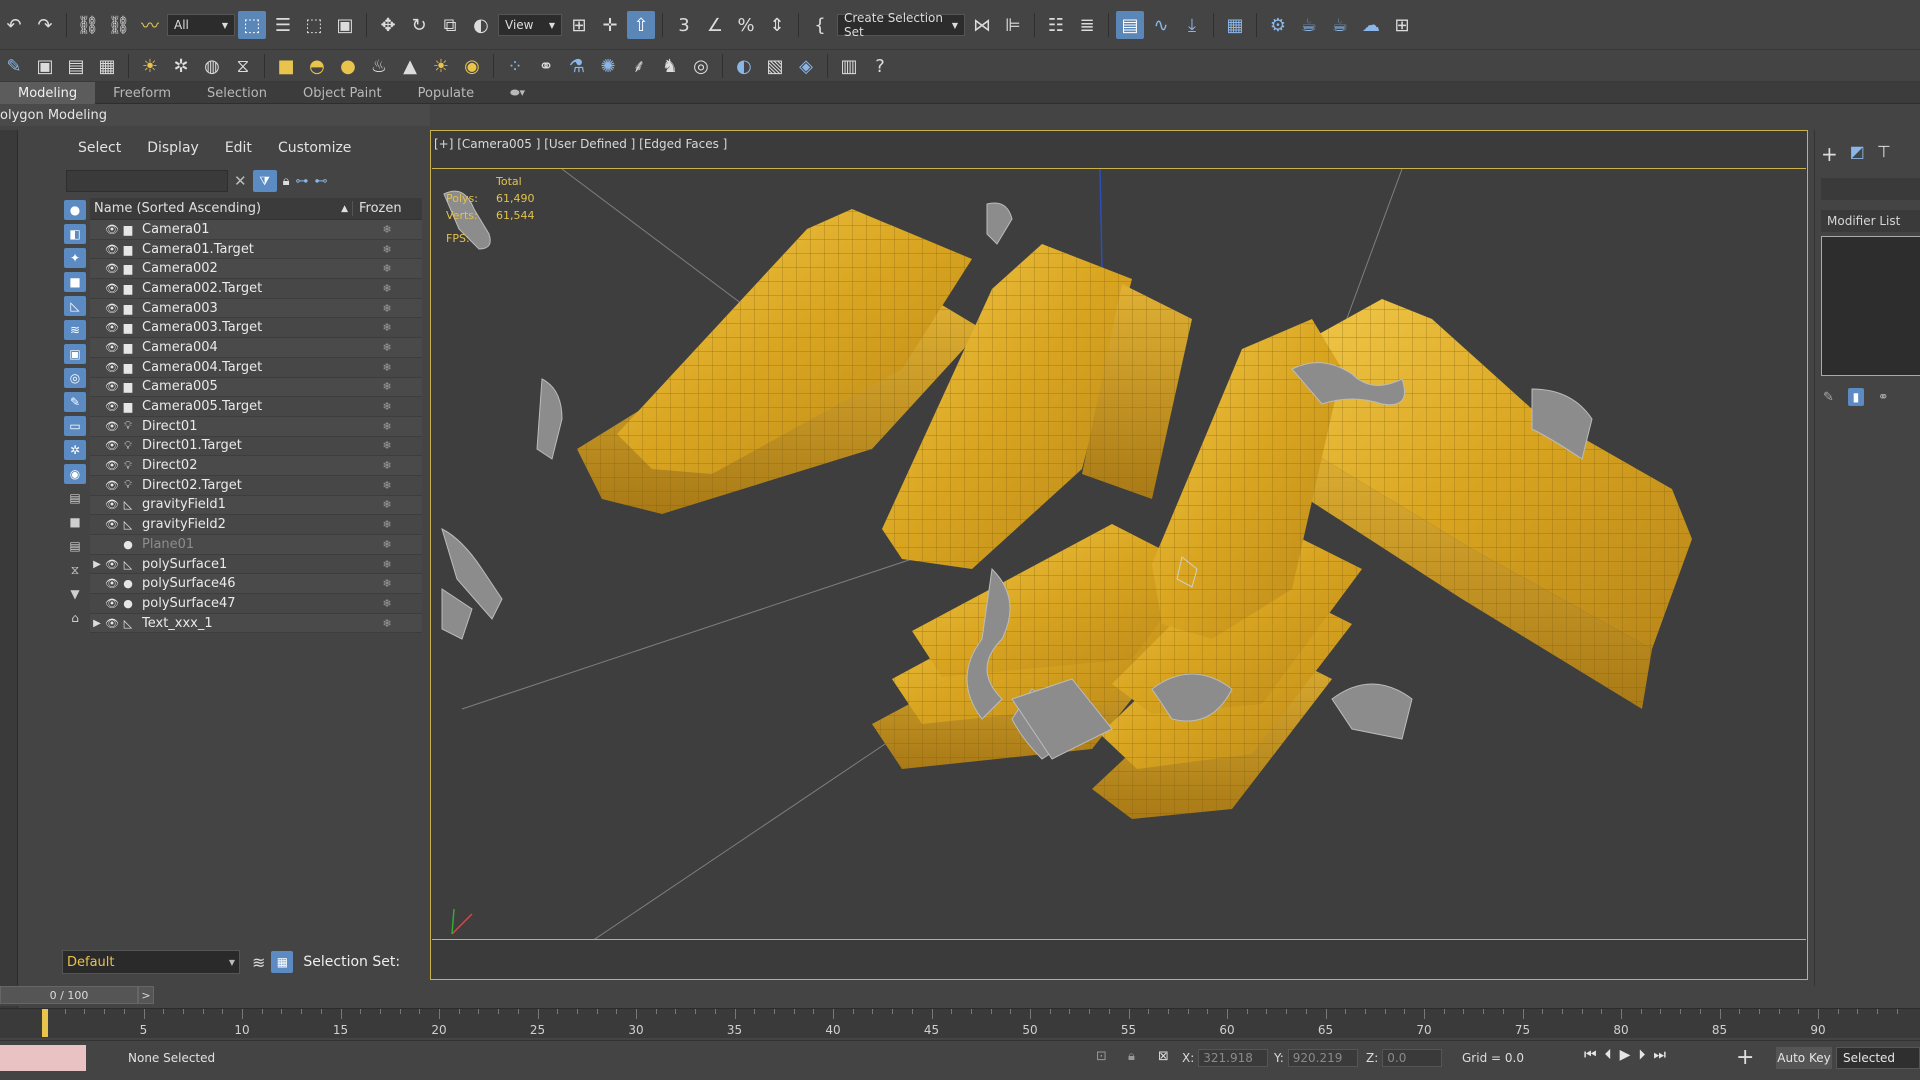 This screenshot has width=1920, height=1080. I want to click on auto-key-button: Auto Key, so click(1804, 1058).